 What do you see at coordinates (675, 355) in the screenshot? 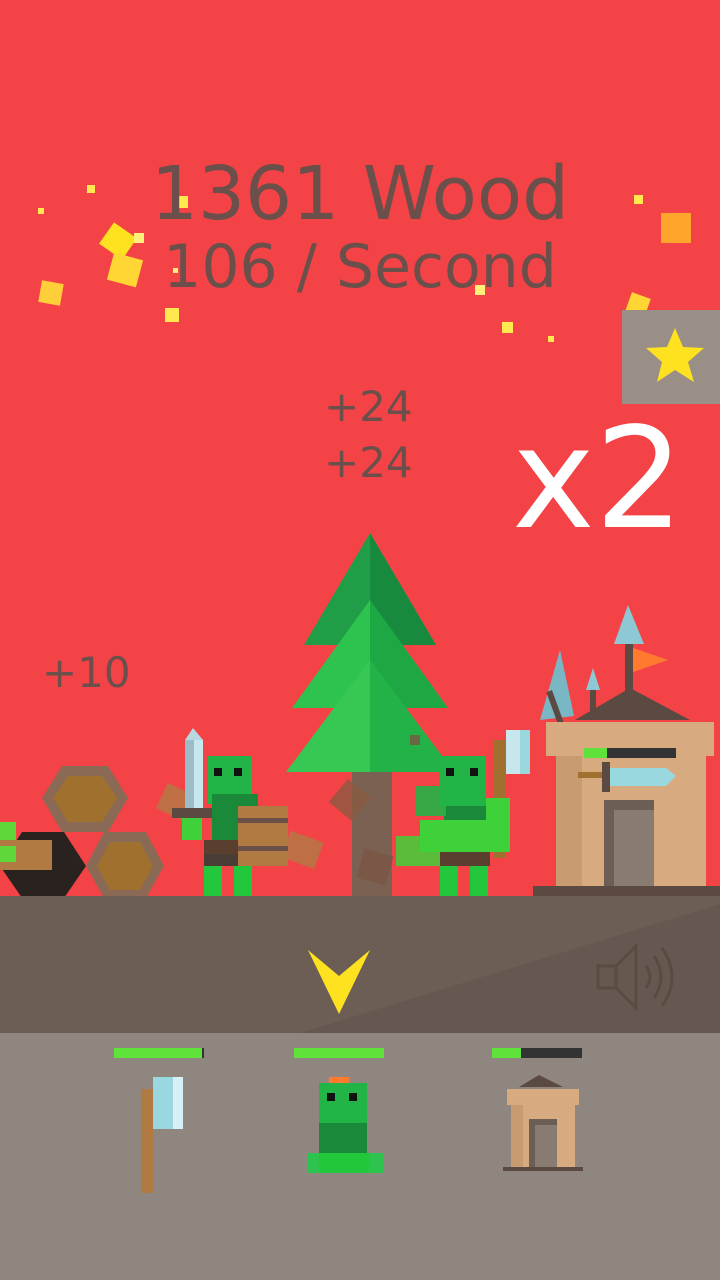
I see `star-icon` at bounding box center [675, 355].